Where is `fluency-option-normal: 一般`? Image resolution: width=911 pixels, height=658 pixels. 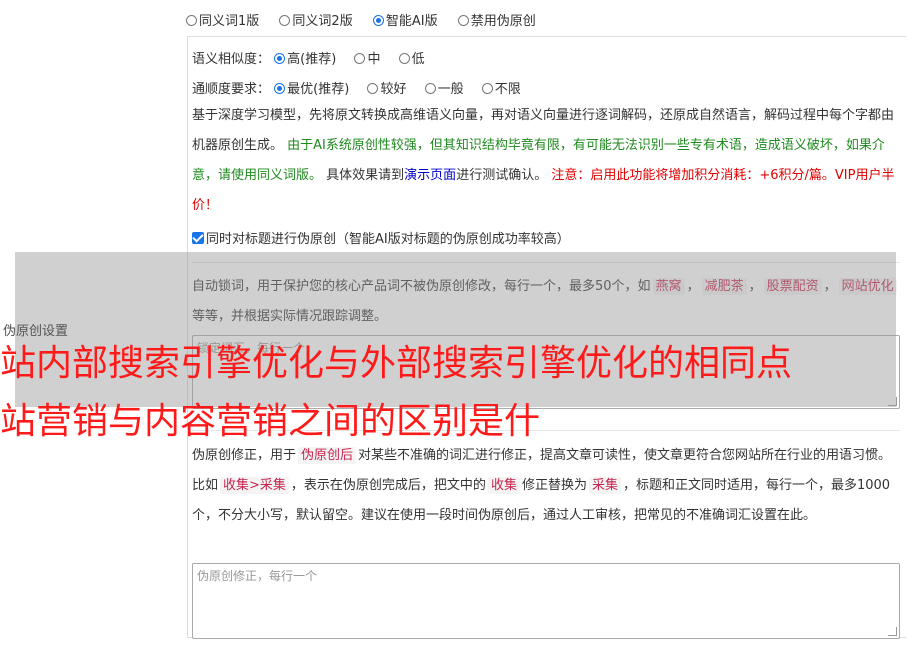
fluency-option-normal: 一般 is located at coordinates (444, 89).